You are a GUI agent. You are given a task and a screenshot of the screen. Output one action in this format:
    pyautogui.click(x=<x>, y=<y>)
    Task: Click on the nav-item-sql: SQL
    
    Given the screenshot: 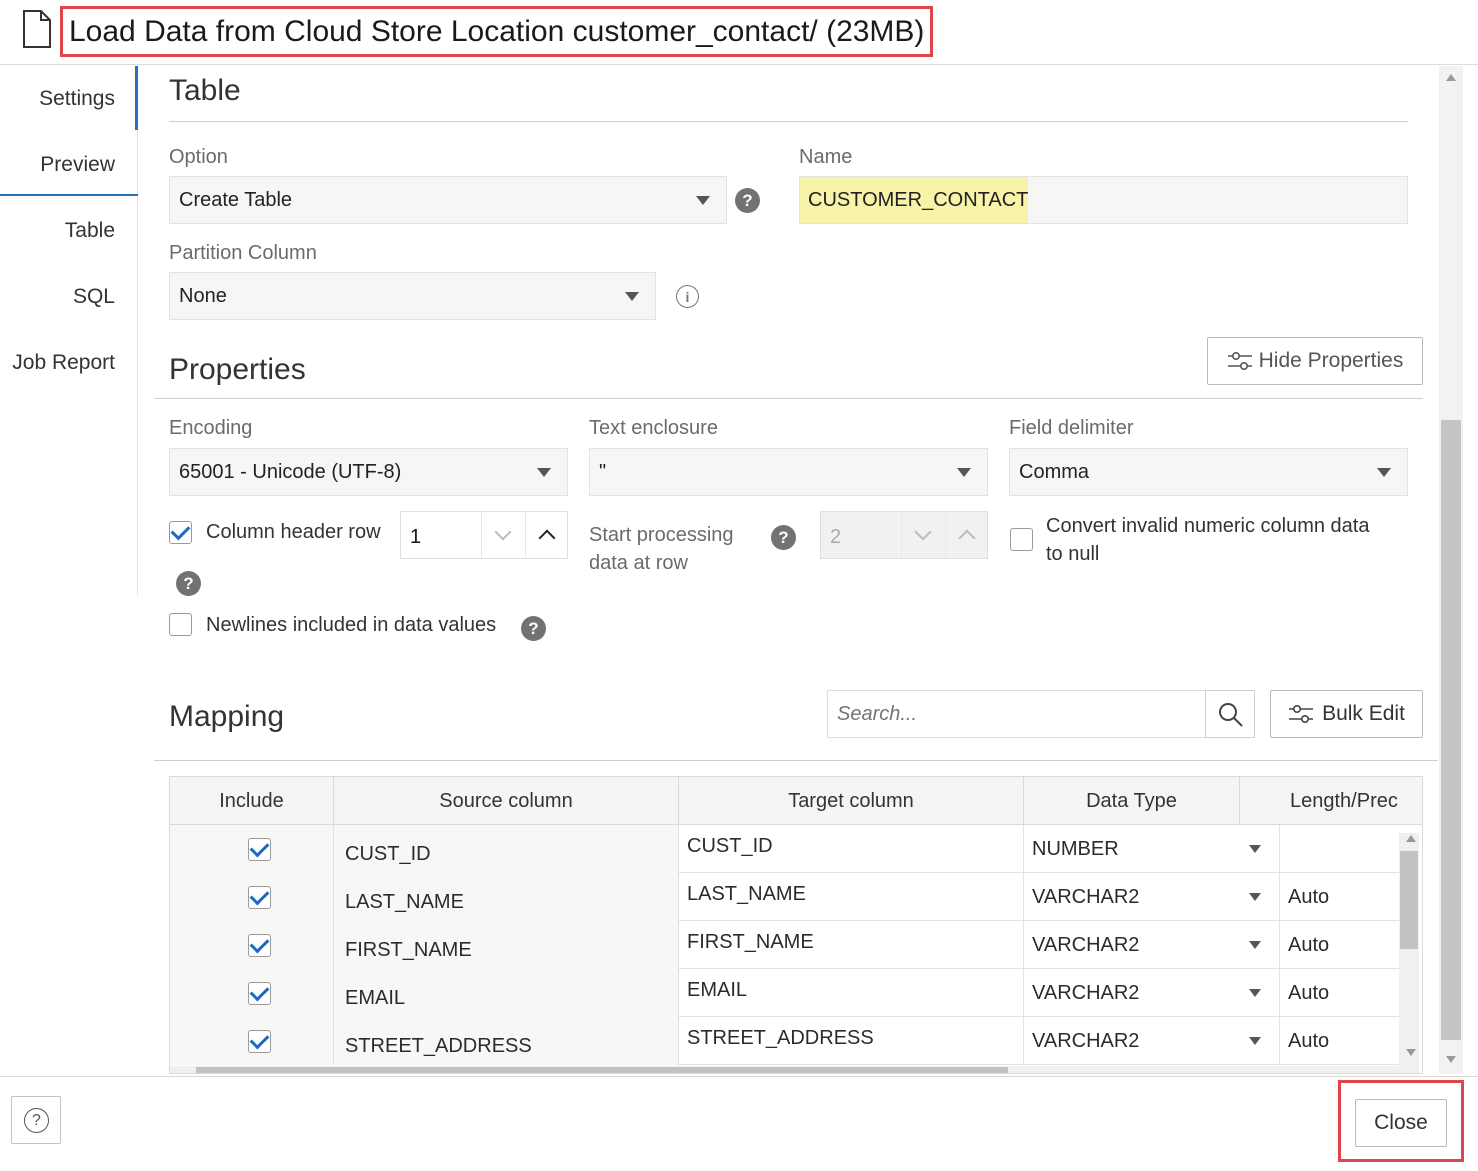 What is the action you would take?
    pyautogui.click(x=94, y=297)
    